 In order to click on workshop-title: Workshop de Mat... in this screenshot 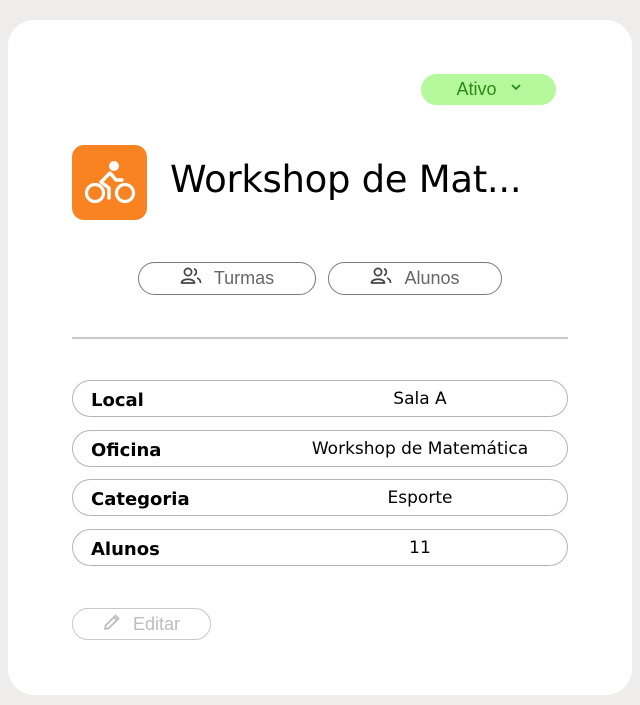, I will do `click(346, 179)`.